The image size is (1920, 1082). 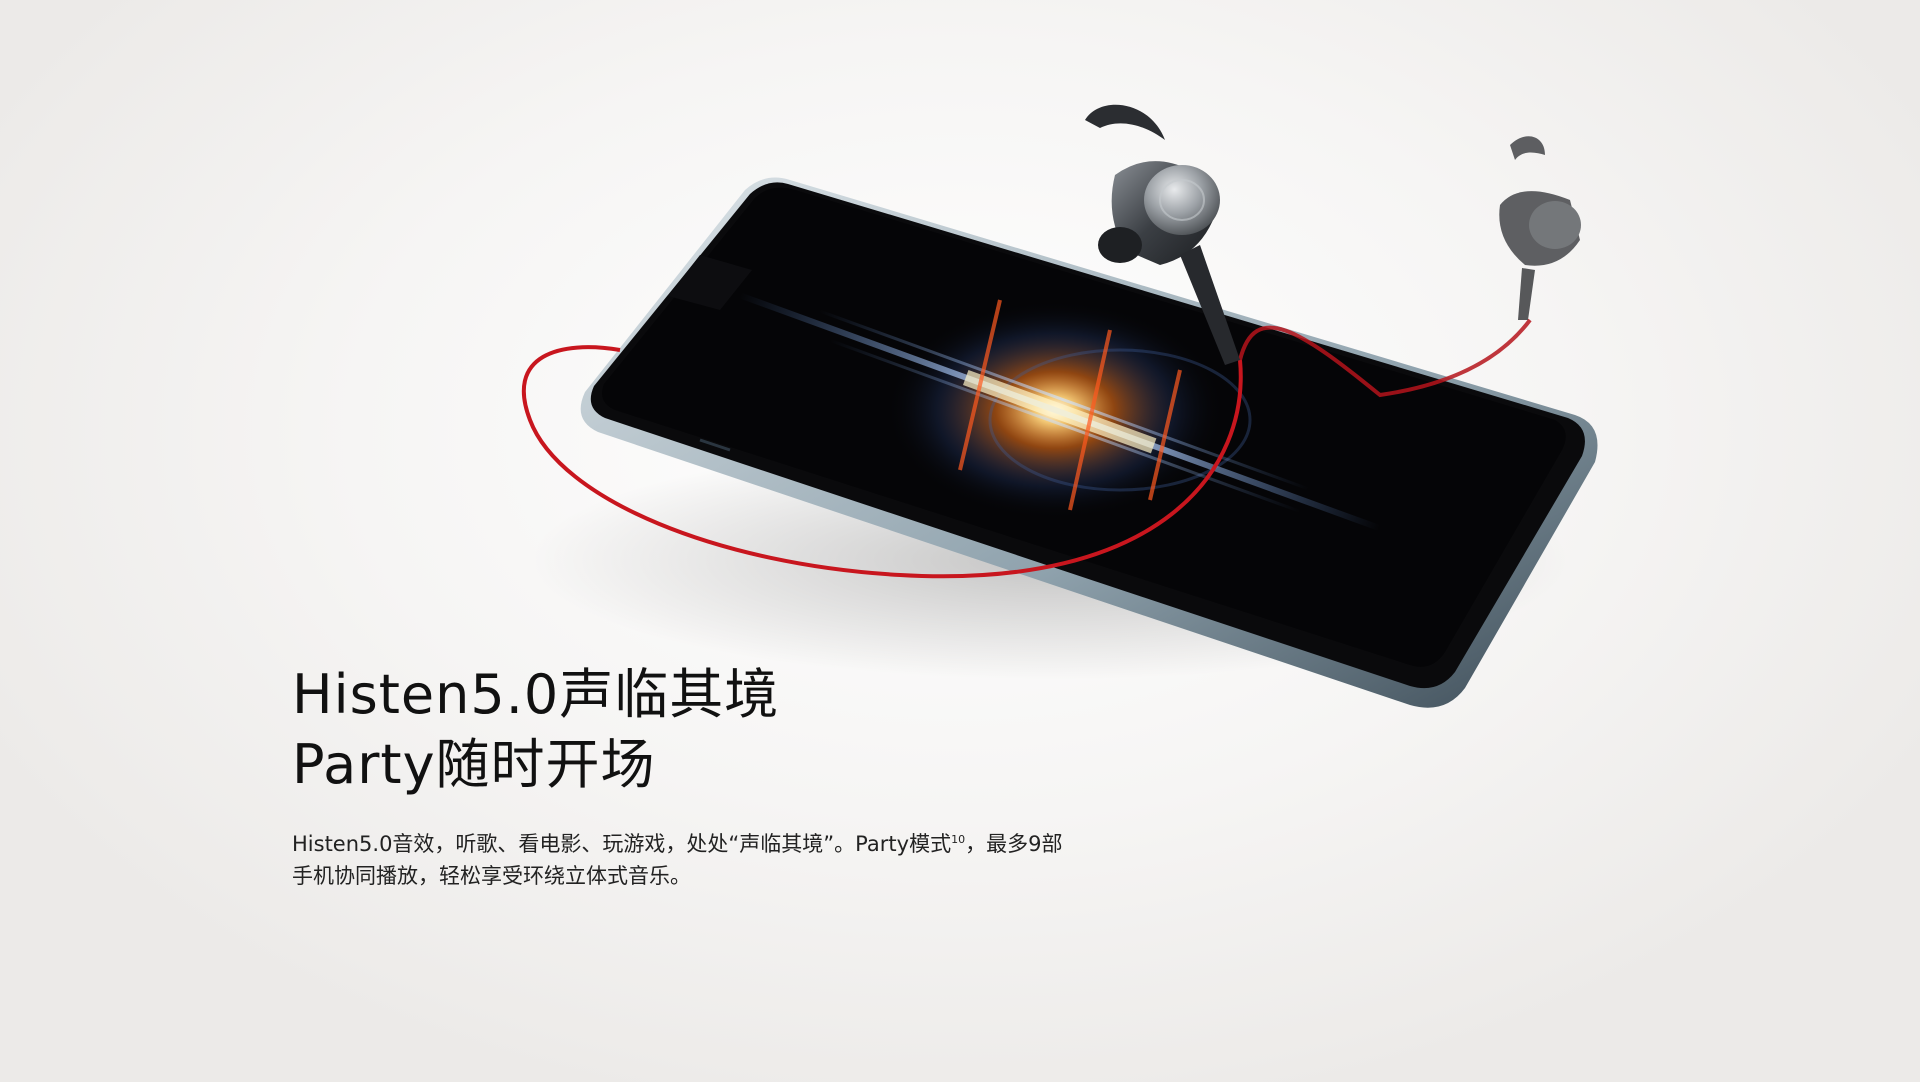 I want to click on description-line-2: 手机协同播放，轻松享受环绕立体式音乐。, so click(x=491, y=876).